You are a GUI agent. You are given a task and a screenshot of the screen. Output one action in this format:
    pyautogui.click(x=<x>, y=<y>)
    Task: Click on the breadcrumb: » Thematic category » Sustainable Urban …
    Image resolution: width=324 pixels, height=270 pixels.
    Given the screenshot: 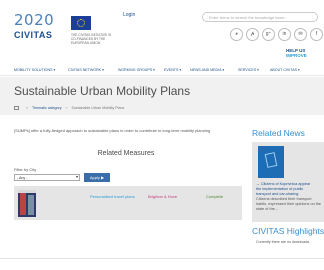 What is the action you would take?
    pyautogui.click(x=69, y=108)
    